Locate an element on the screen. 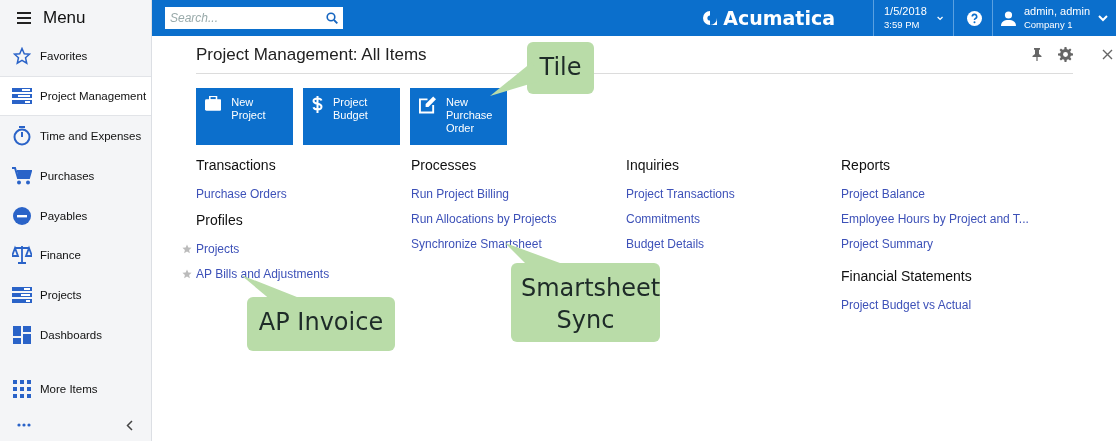 This screenshot has width=1116, height=441. page-title: Project Management: All Items is located at coordinates (312, 54).